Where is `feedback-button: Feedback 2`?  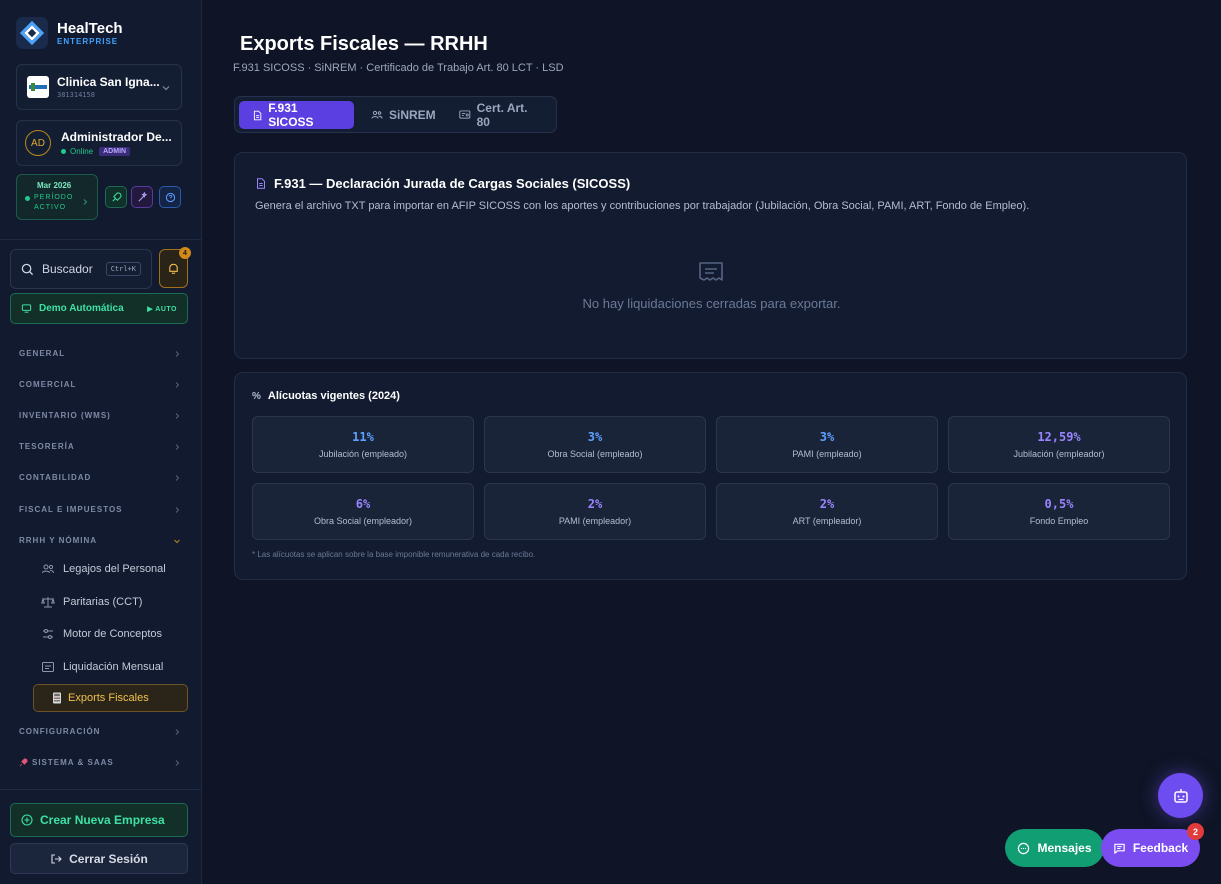
feedback-button: Feedback 2 is located at coordinates (1152, 845).